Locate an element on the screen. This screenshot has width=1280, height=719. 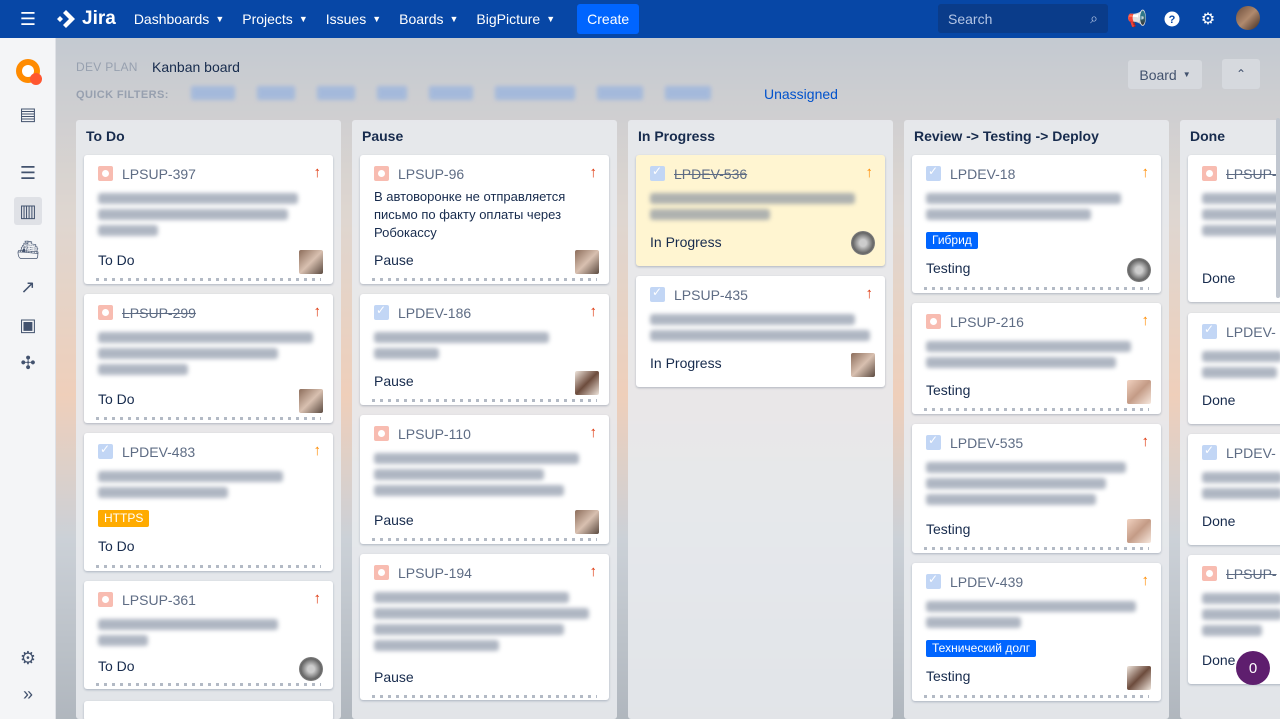
issue-card: LPDEV-439 ↑ Технический долг Testing is located at coordinates (1036, 632).